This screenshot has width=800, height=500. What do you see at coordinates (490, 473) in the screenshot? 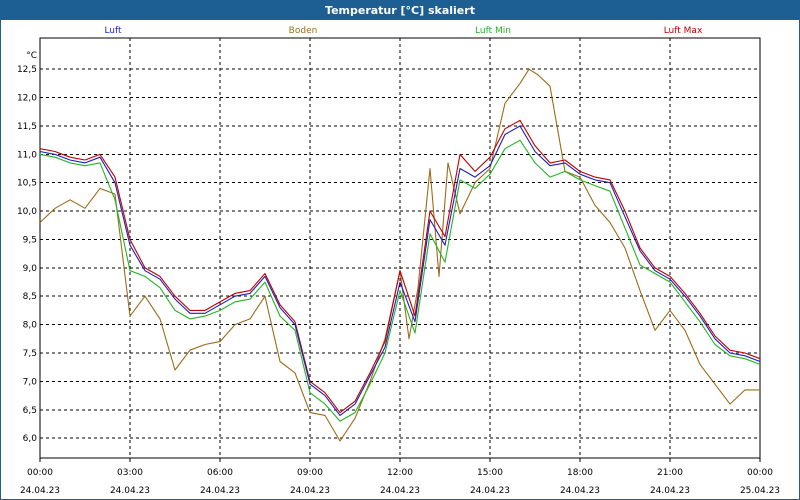
I see `x-tick-time: 15:00` at bounding box center [490, 473].